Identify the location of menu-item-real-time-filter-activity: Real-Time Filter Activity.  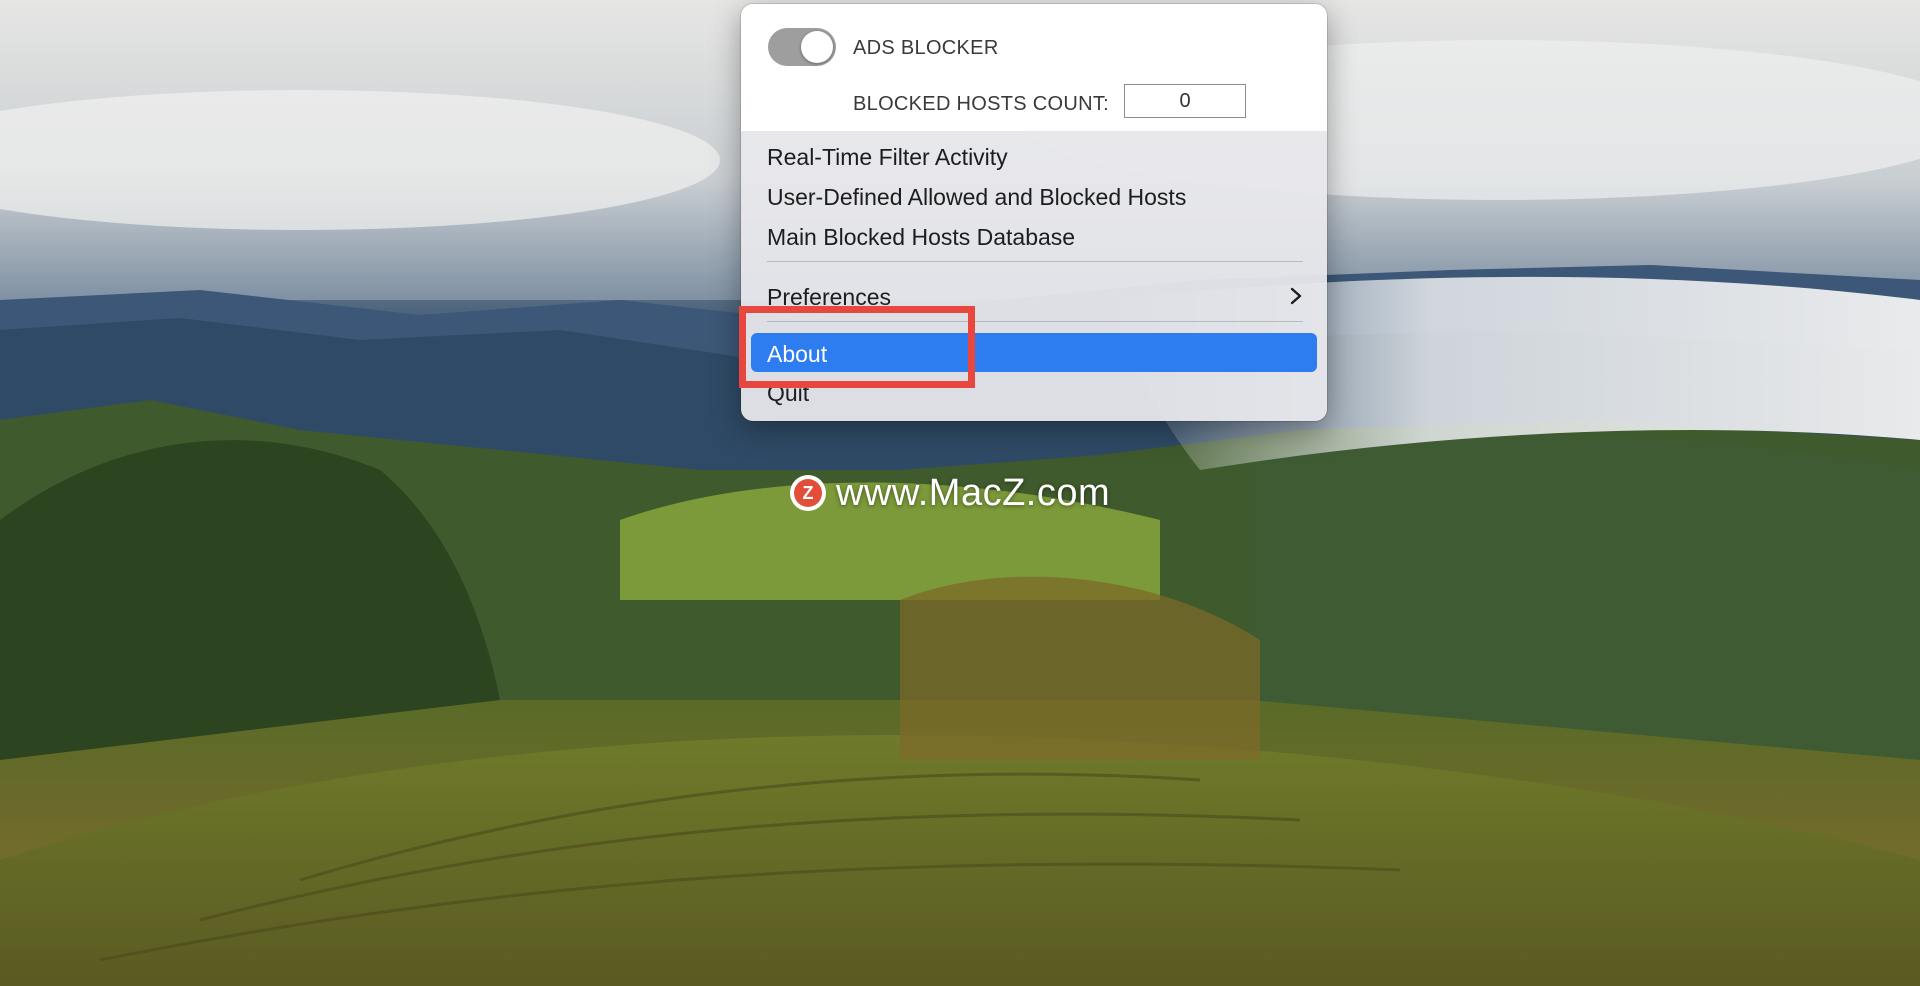
(887, 157).